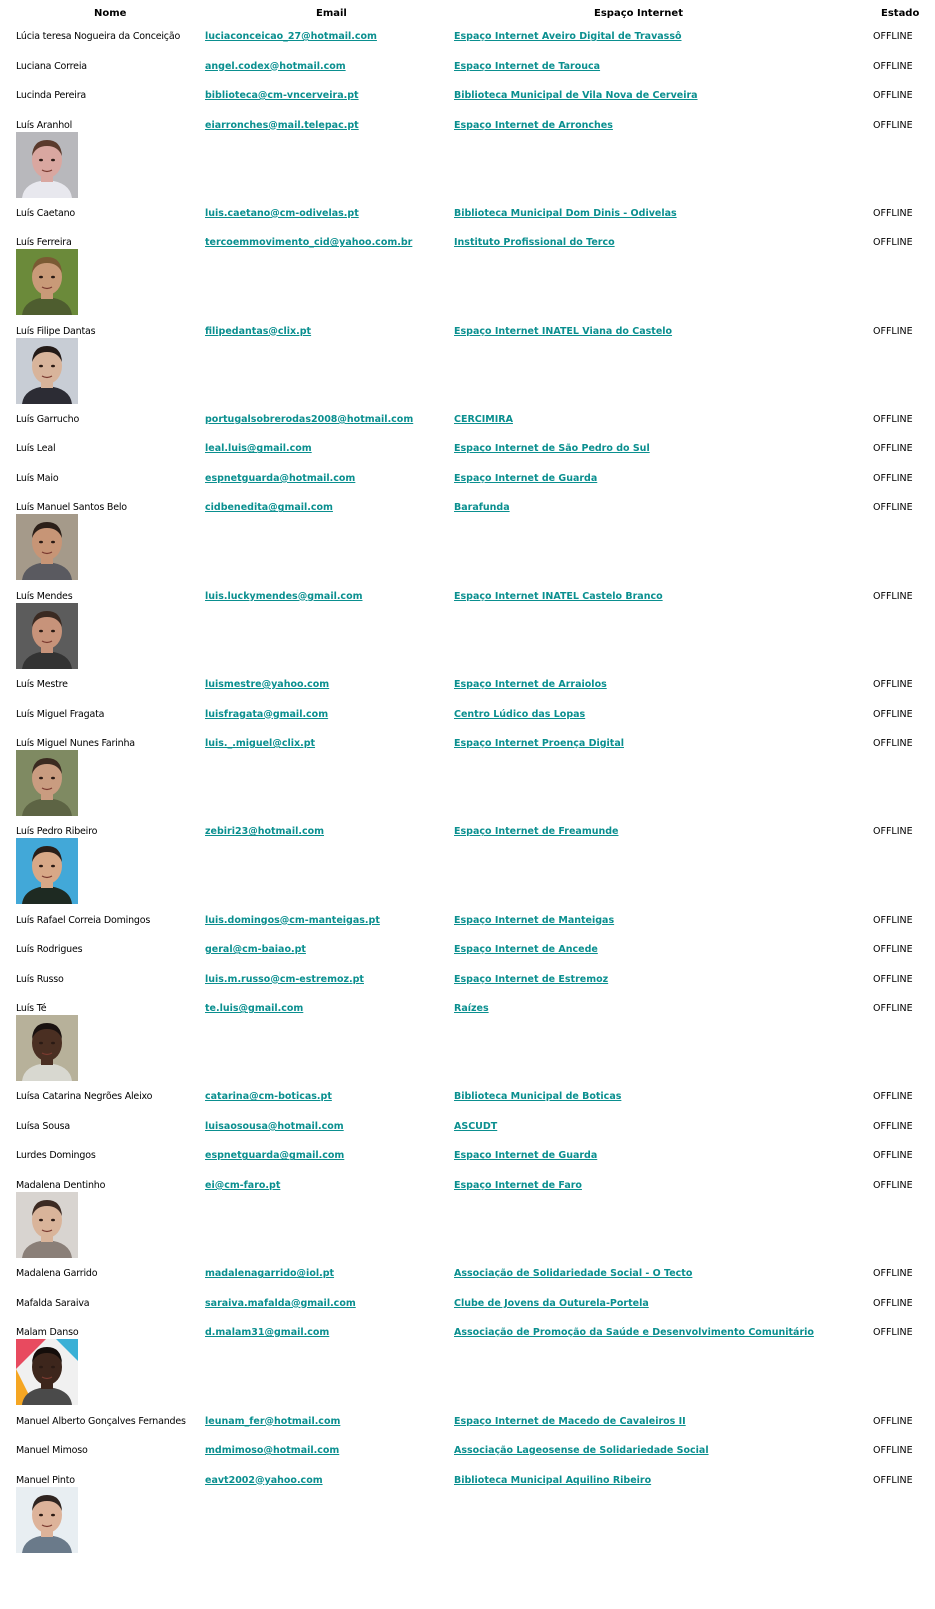 This screenshot has width=935, height=1609. I want to click on espaco-internet-link: Barafunda, so click(482, 508).